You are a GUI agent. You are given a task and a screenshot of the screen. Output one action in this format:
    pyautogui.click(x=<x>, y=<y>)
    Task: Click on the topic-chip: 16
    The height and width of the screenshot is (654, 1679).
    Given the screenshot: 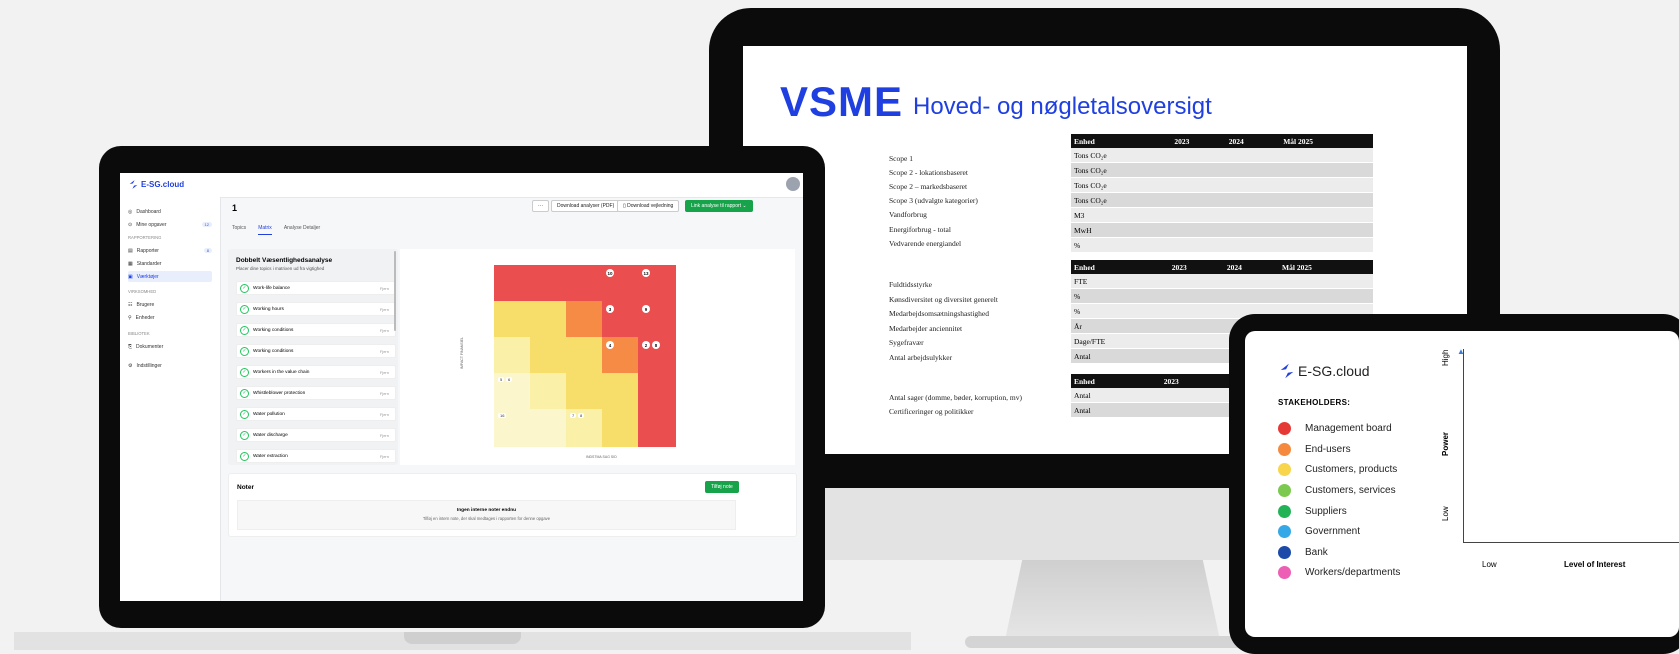 What is the action you would take?
    pyautogui.click(x=502, y=415)
    